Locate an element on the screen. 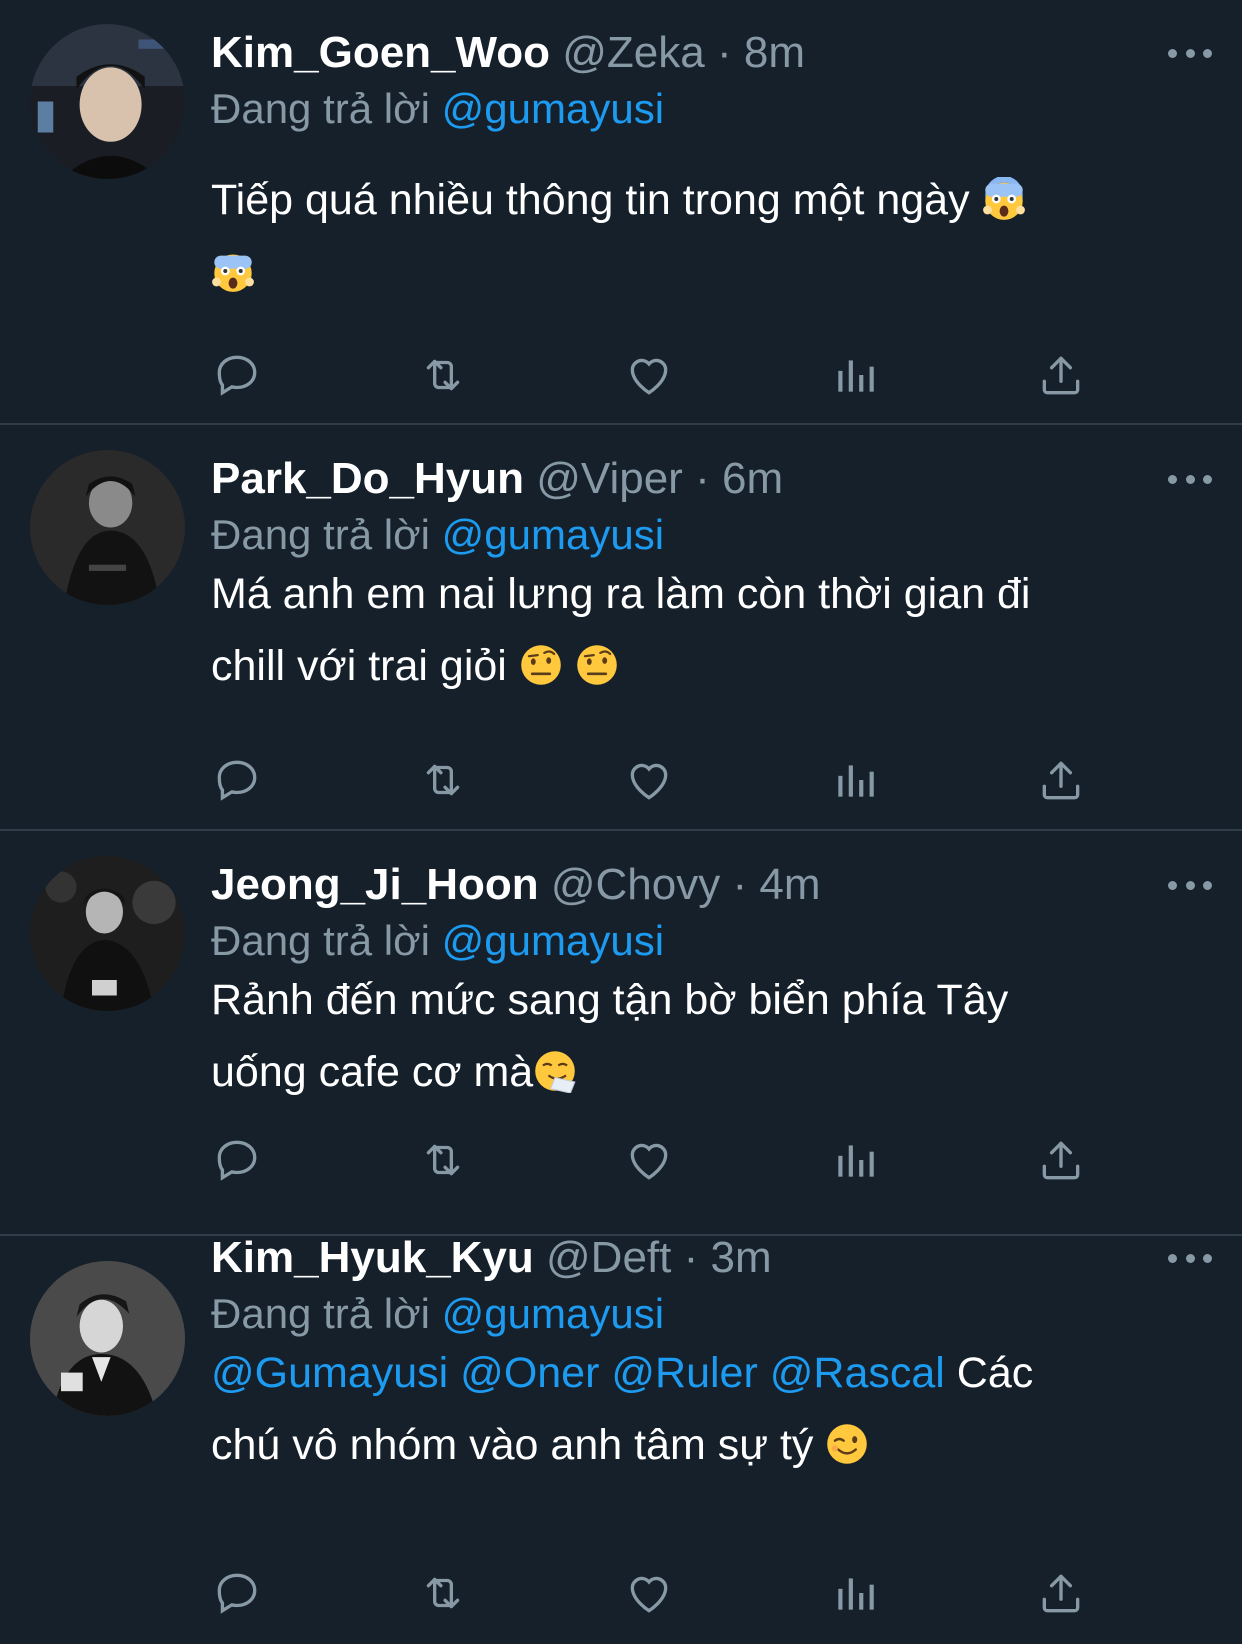  mention-link: @Oner is located at coordinates (529, 1373).